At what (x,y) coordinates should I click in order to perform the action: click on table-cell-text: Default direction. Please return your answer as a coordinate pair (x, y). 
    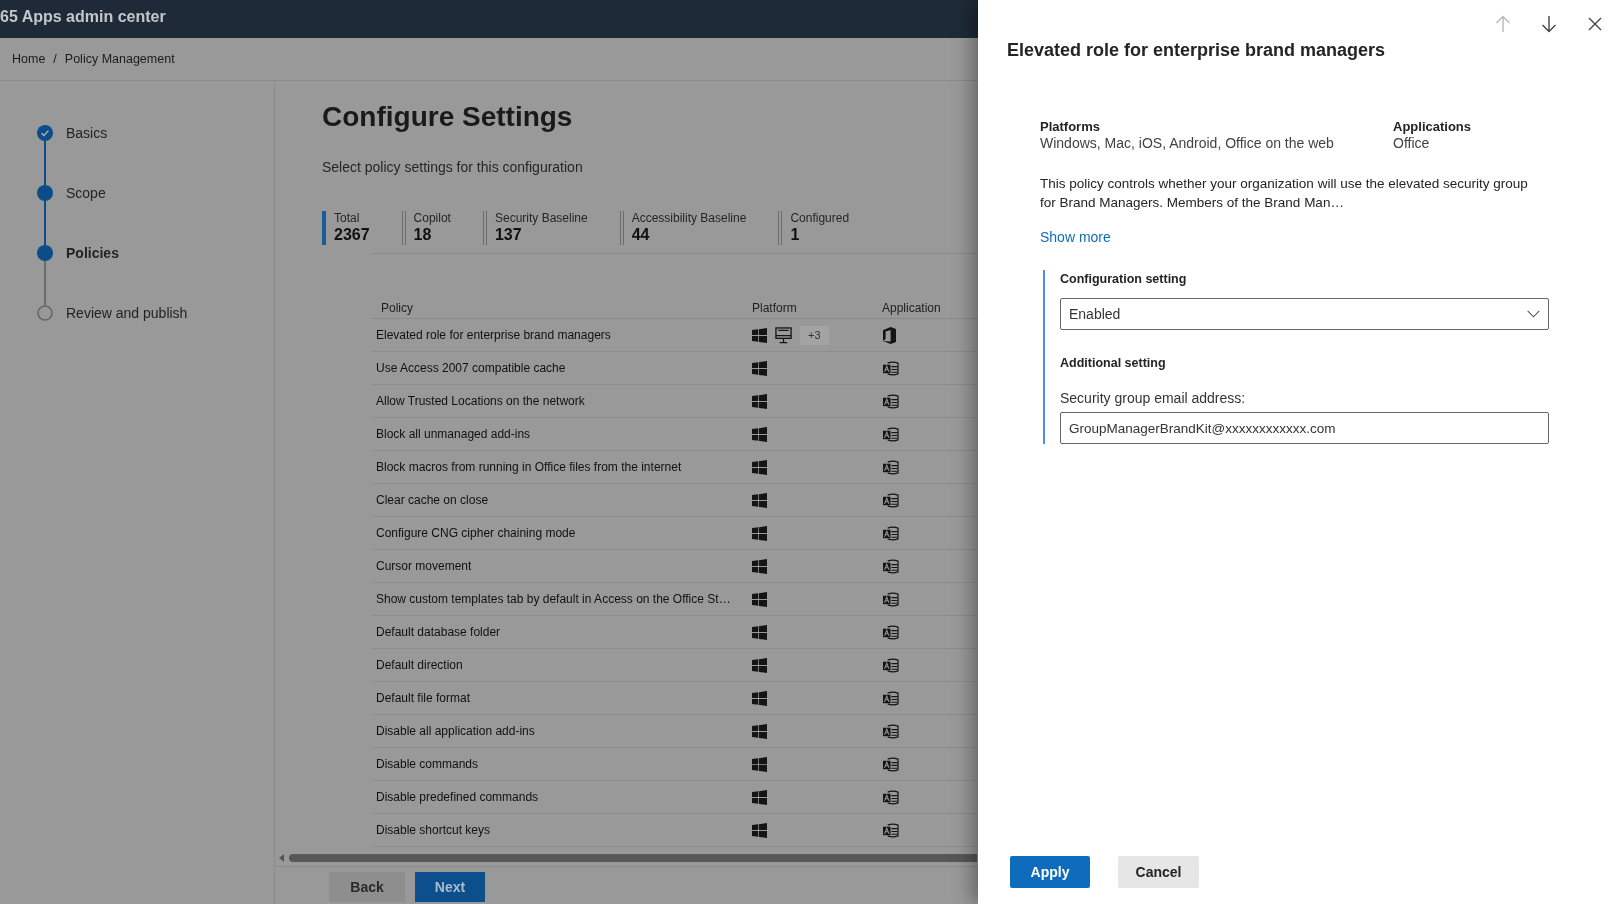
    Looking at the image, I should click on (419, 665).